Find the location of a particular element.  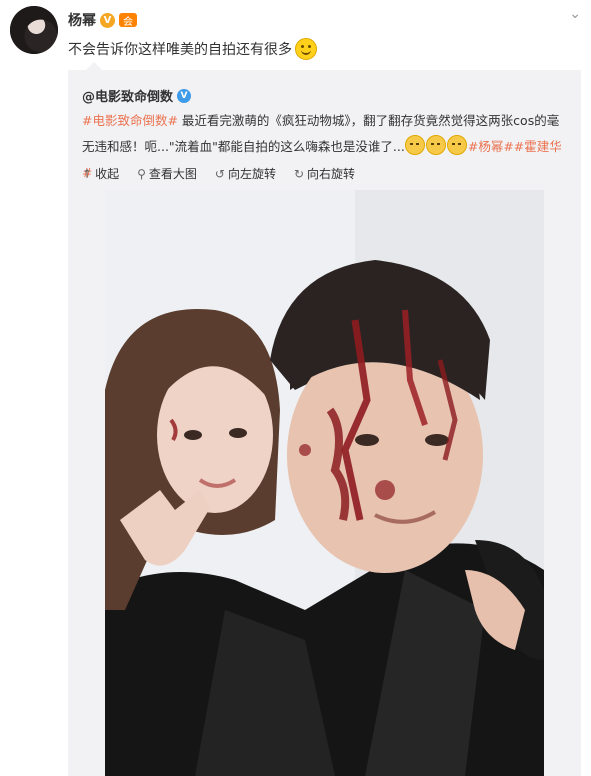

rotate-left-button: ↺ 向左旋转 is located at coordinates (245, 173).